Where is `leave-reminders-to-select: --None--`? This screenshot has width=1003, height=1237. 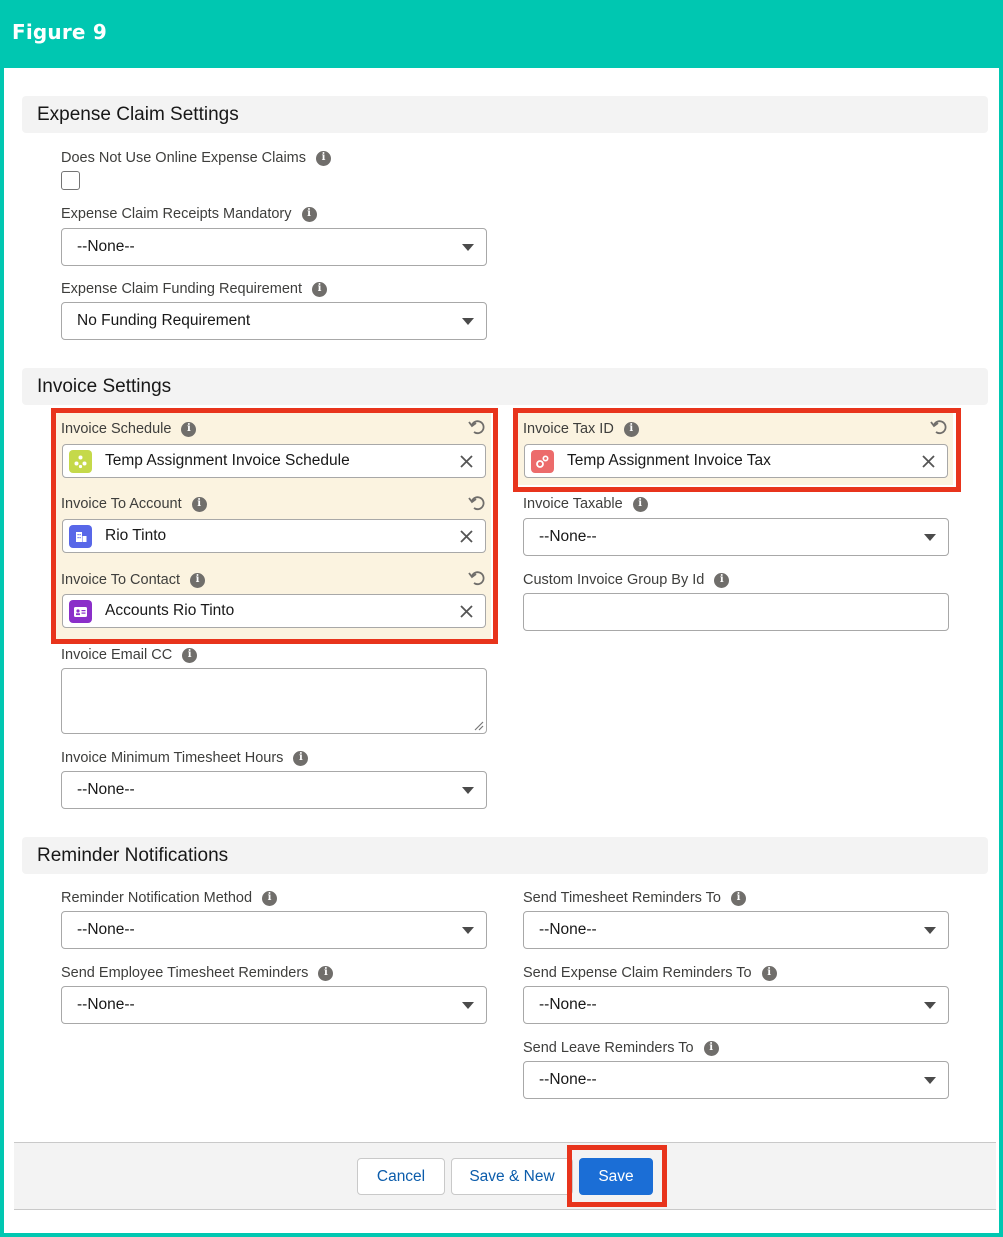
leave-reminders-to-select: --None-- is located at coordinates (736, 1080).